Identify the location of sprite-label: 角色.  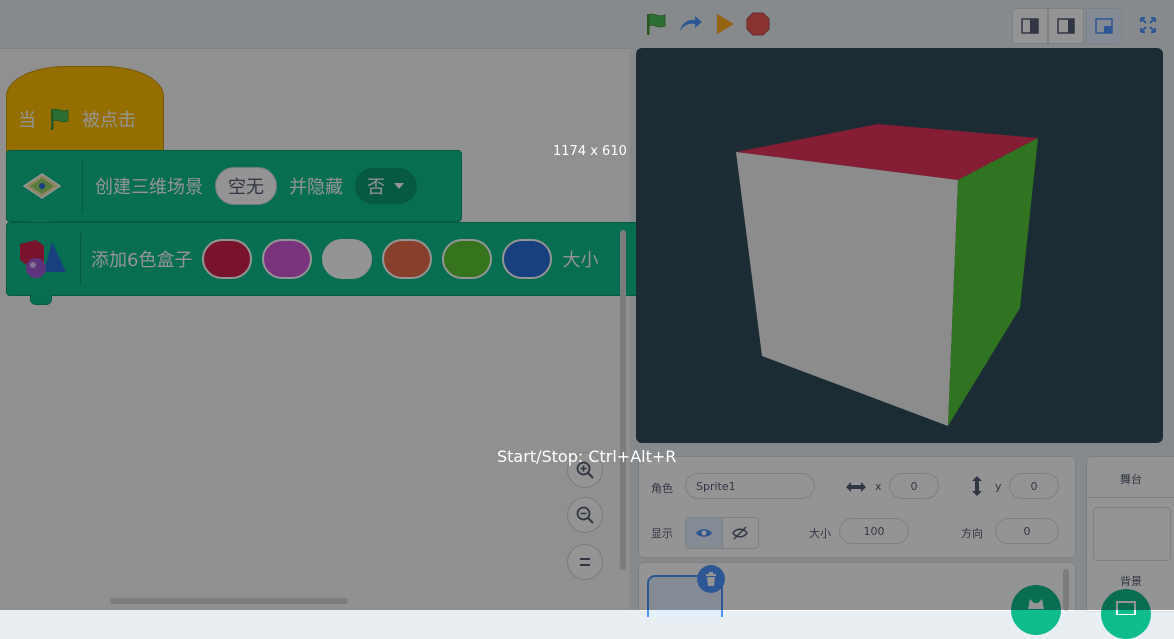
(662, 488).